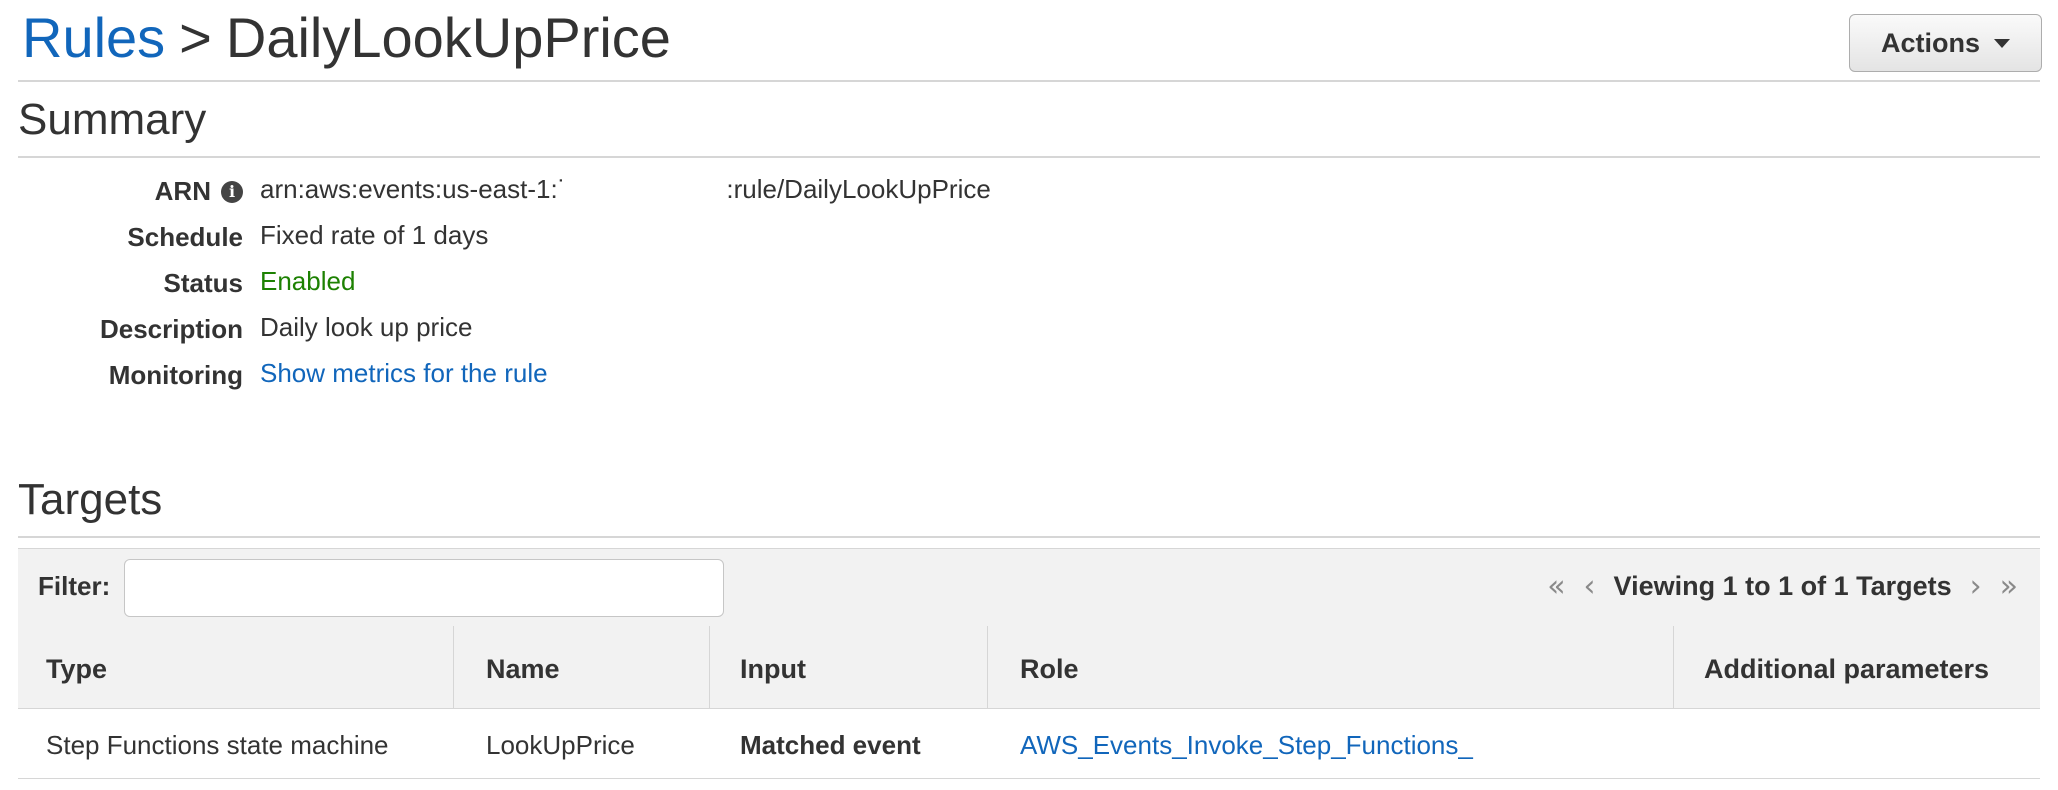  I want to click on actions-button-label: Actions, so click(1930, 42).